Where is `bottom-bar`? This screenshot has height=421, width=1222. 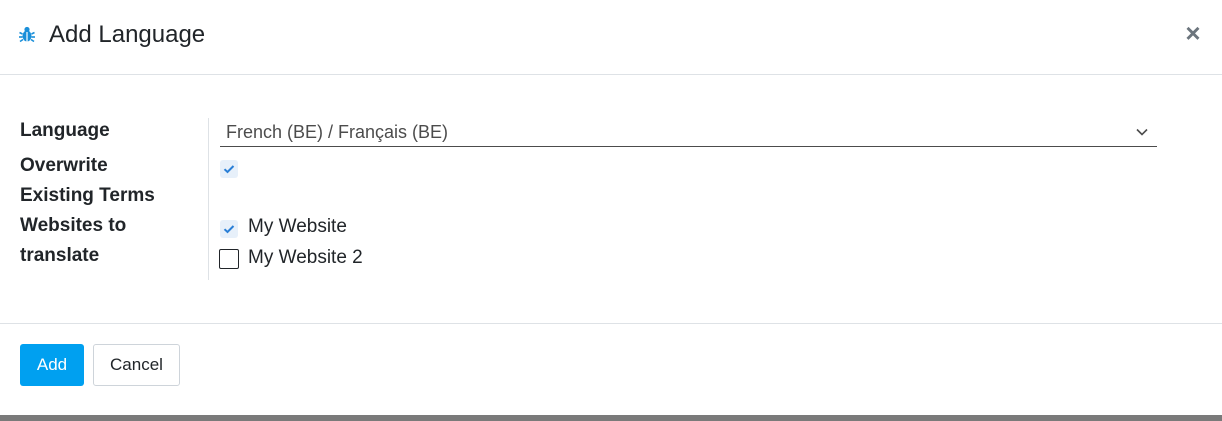
bottom-bar is located at coordinates (611, 418).